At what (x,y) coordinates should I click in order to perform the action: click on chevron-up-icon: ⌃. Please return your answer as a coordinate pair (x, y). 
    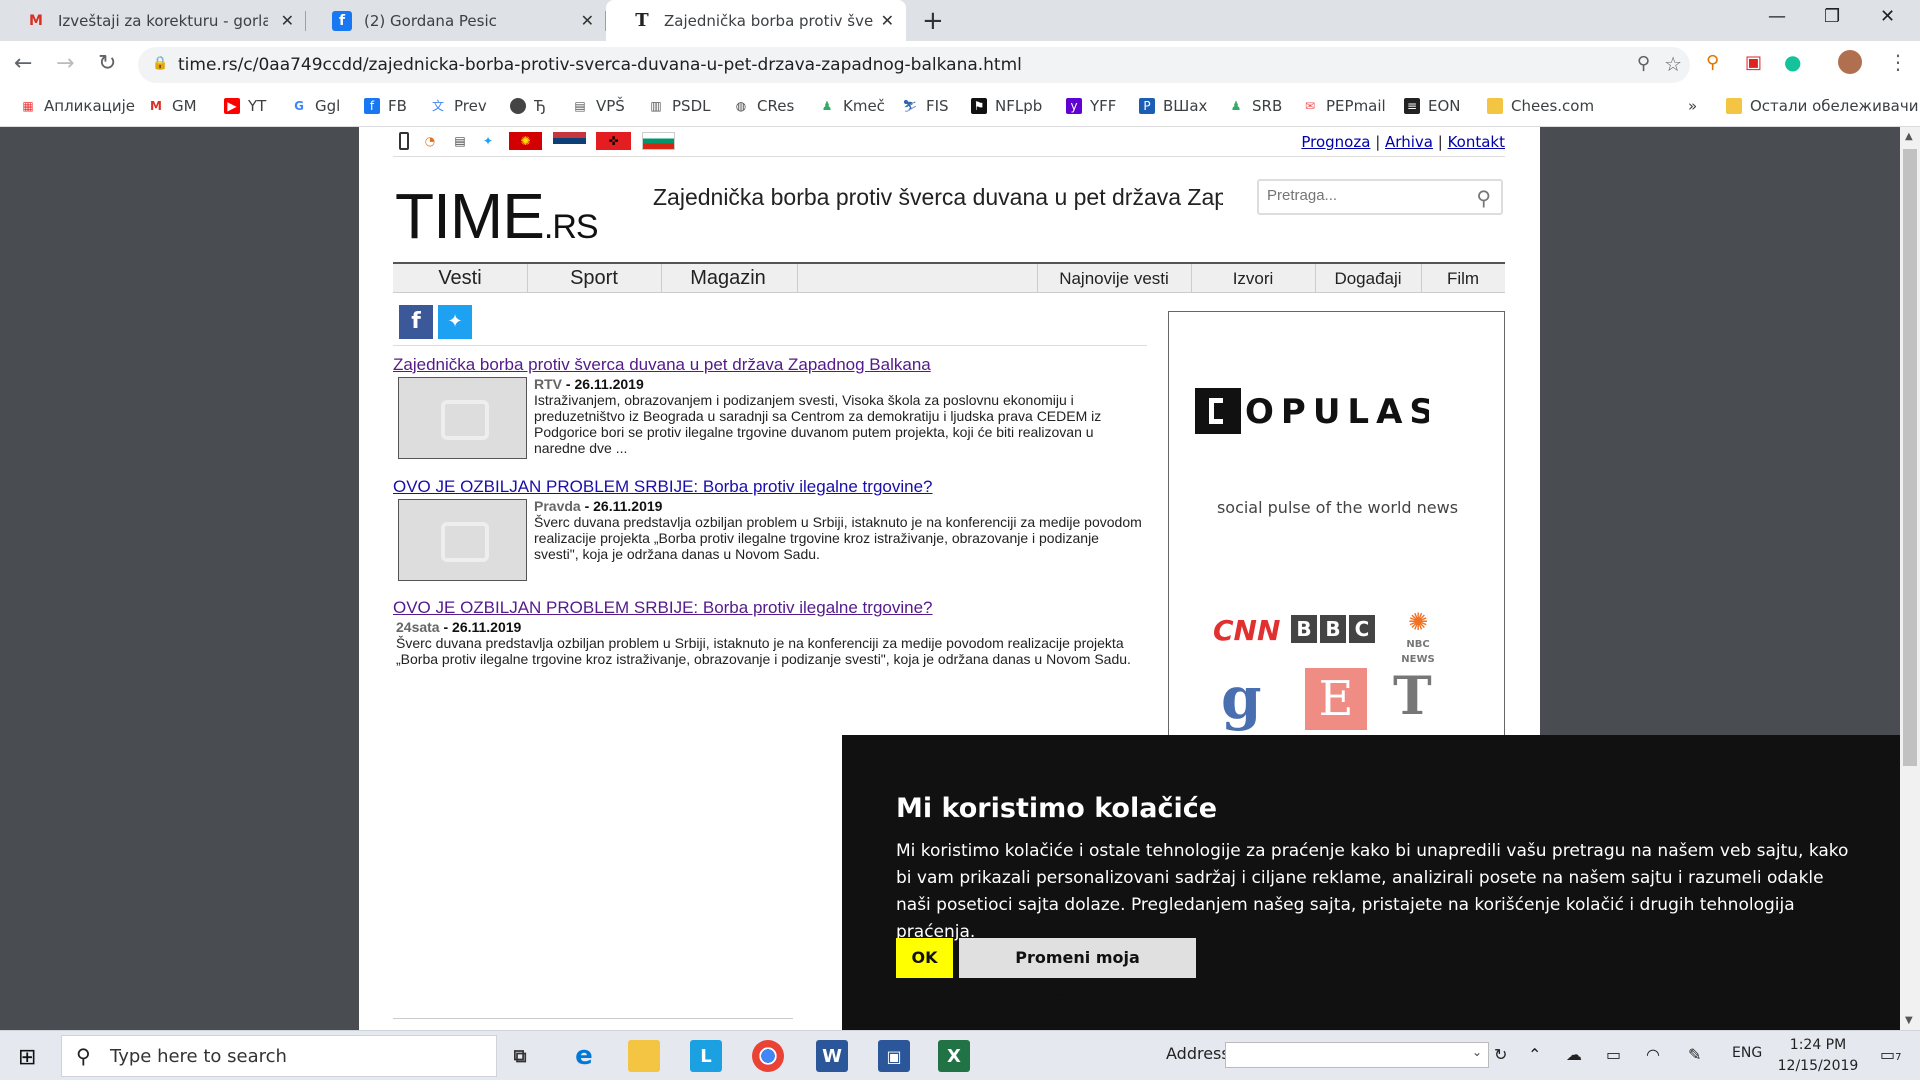
    Looking at the image, I should click on (1534, 1054).